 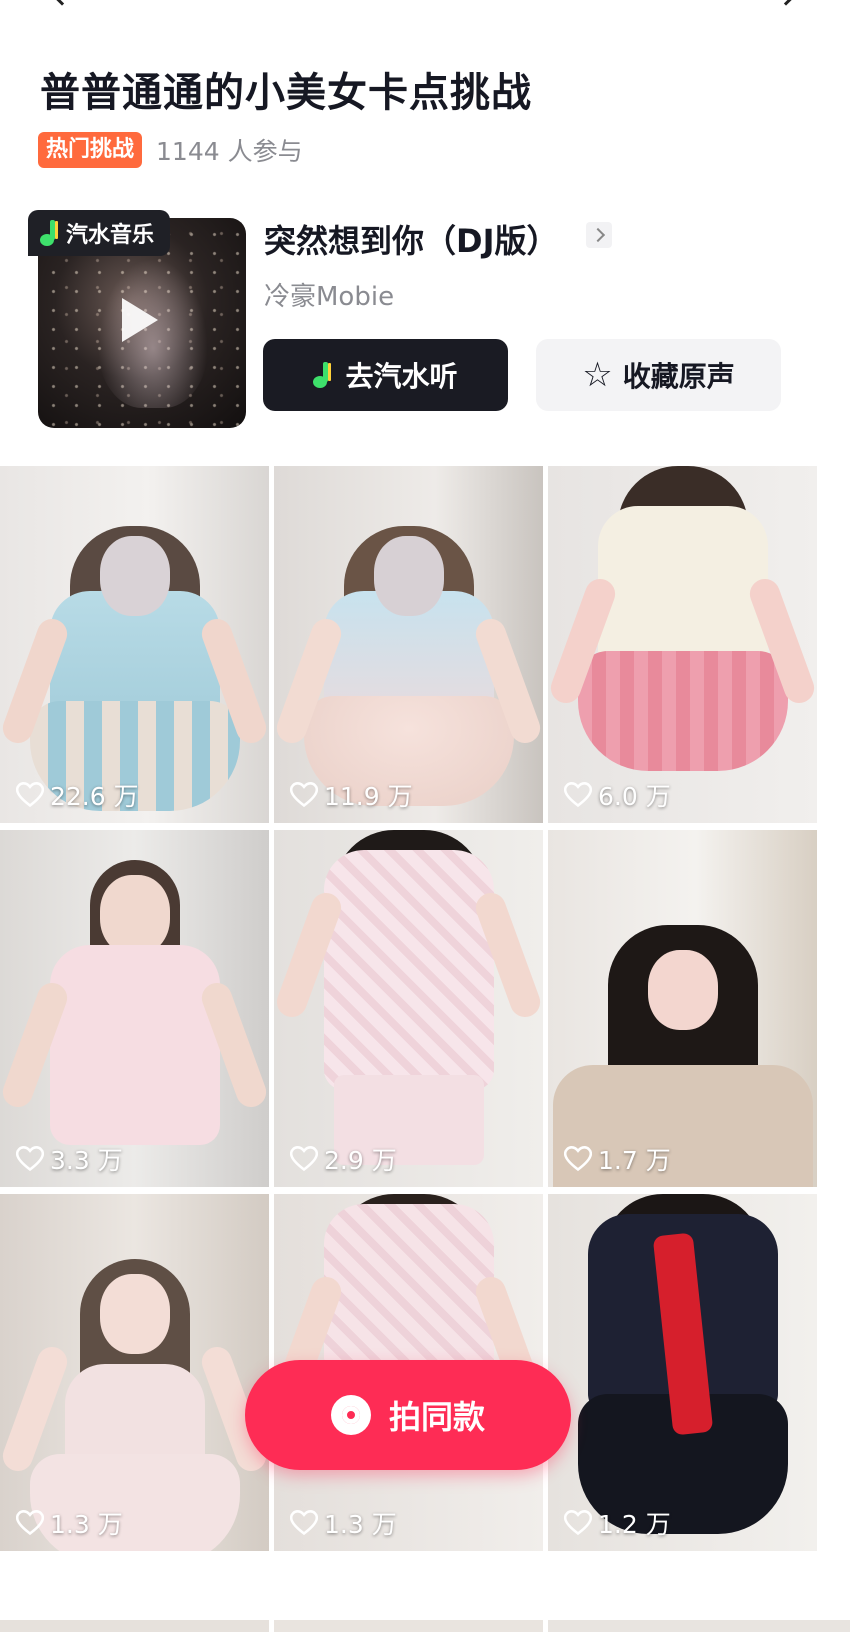 What do you see at coordinates (62, 3) in the screenshot?
I see `back-icon` at bounding box center [62, 3].